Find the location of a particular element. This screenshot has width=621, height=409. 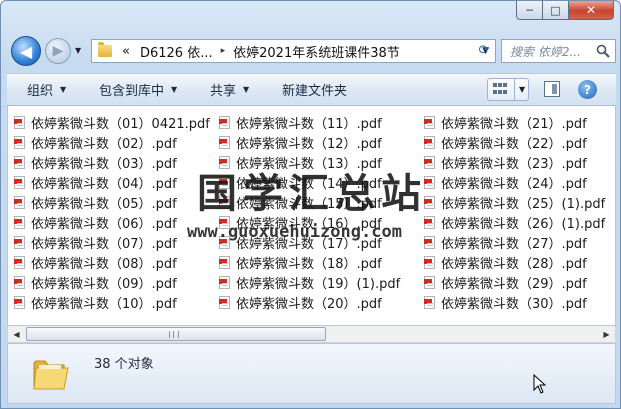

minimize-button: ─ is located at coordinates (529, 10).